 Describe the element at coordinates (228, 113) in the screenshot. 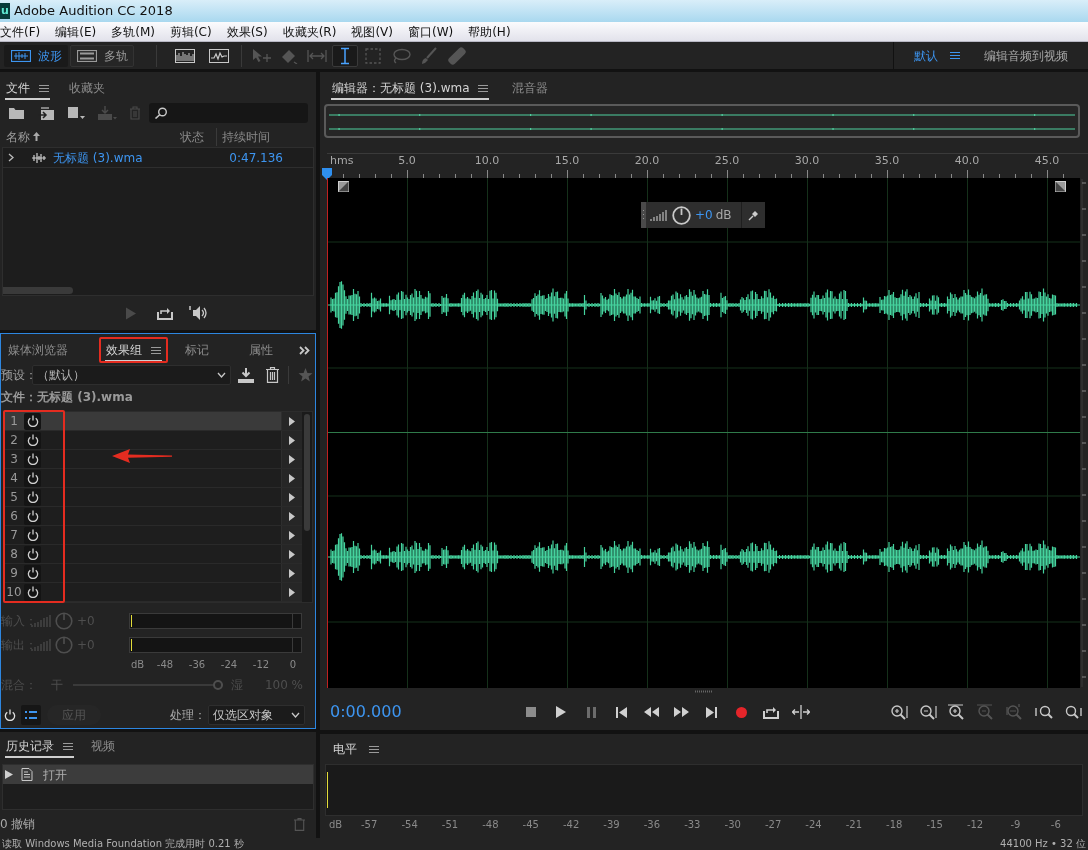

I see `search-field` at that location.